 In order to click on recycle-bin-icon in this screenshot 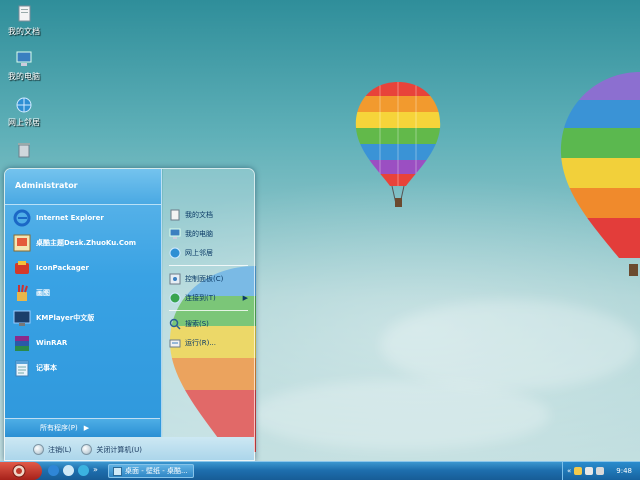, I will do `click(24, 150)`.